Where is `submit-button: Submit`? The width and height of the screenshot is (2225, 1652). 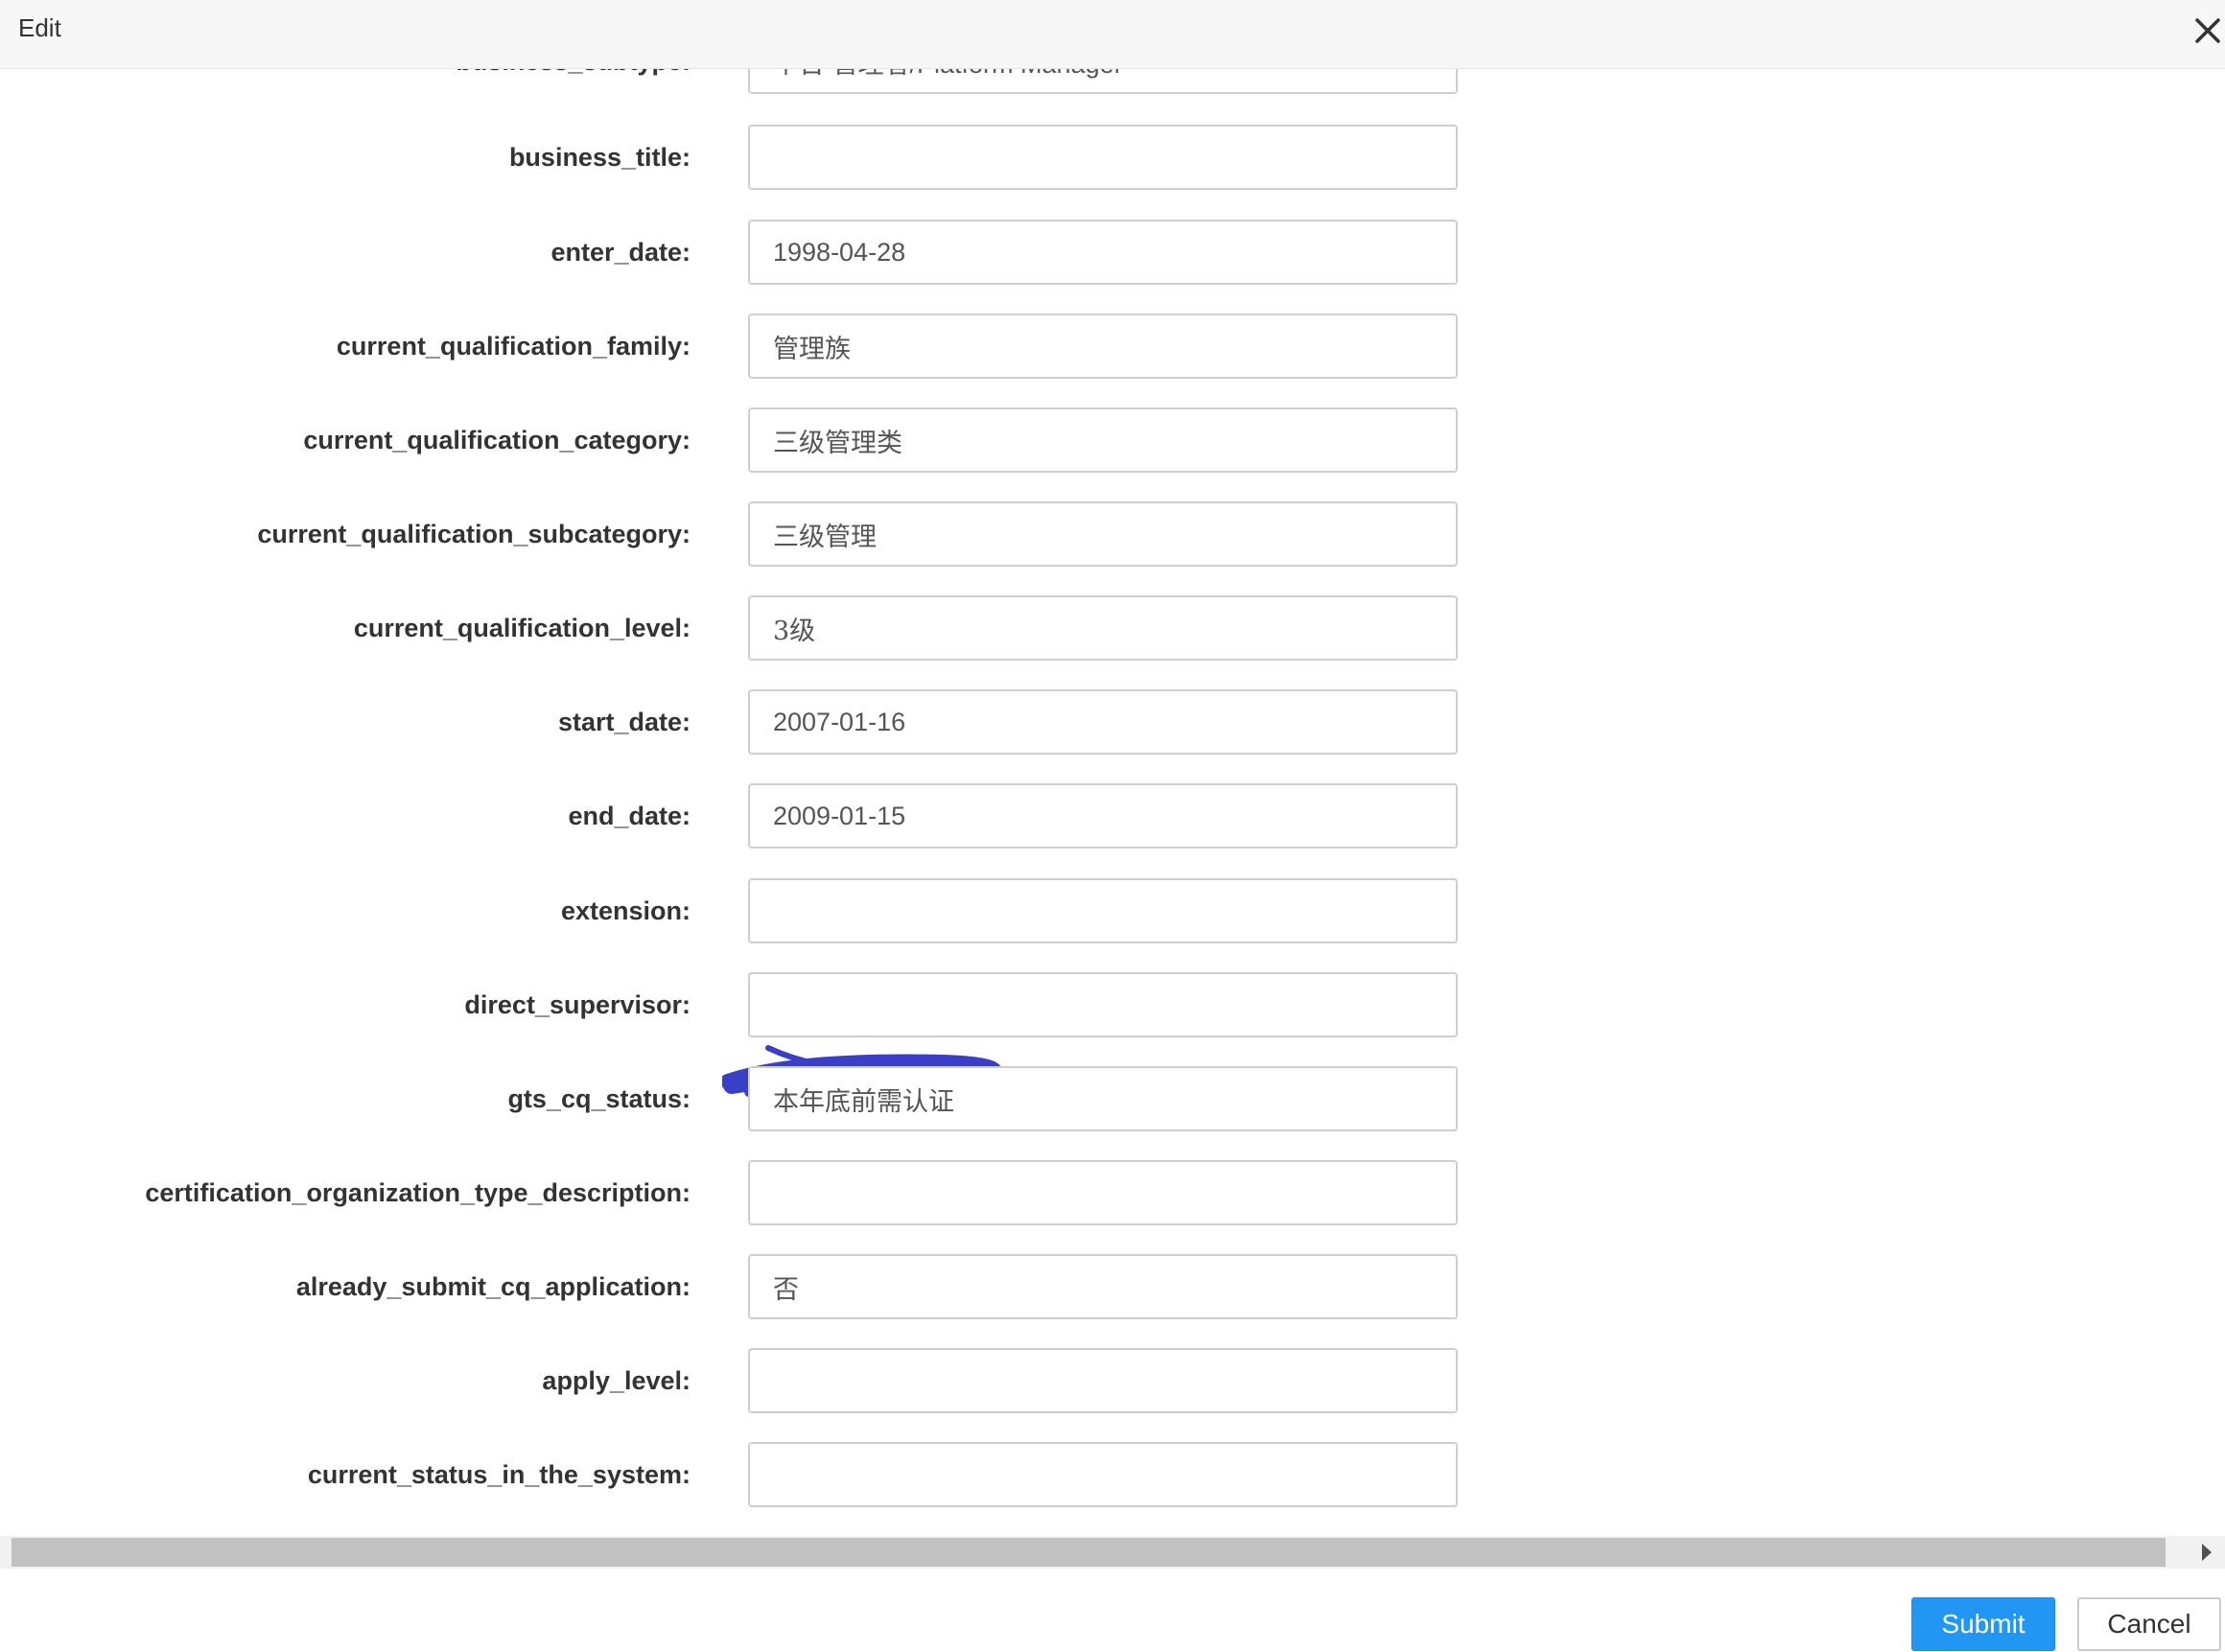
submit-button: Submit is located at coordinates (1983, 1624).